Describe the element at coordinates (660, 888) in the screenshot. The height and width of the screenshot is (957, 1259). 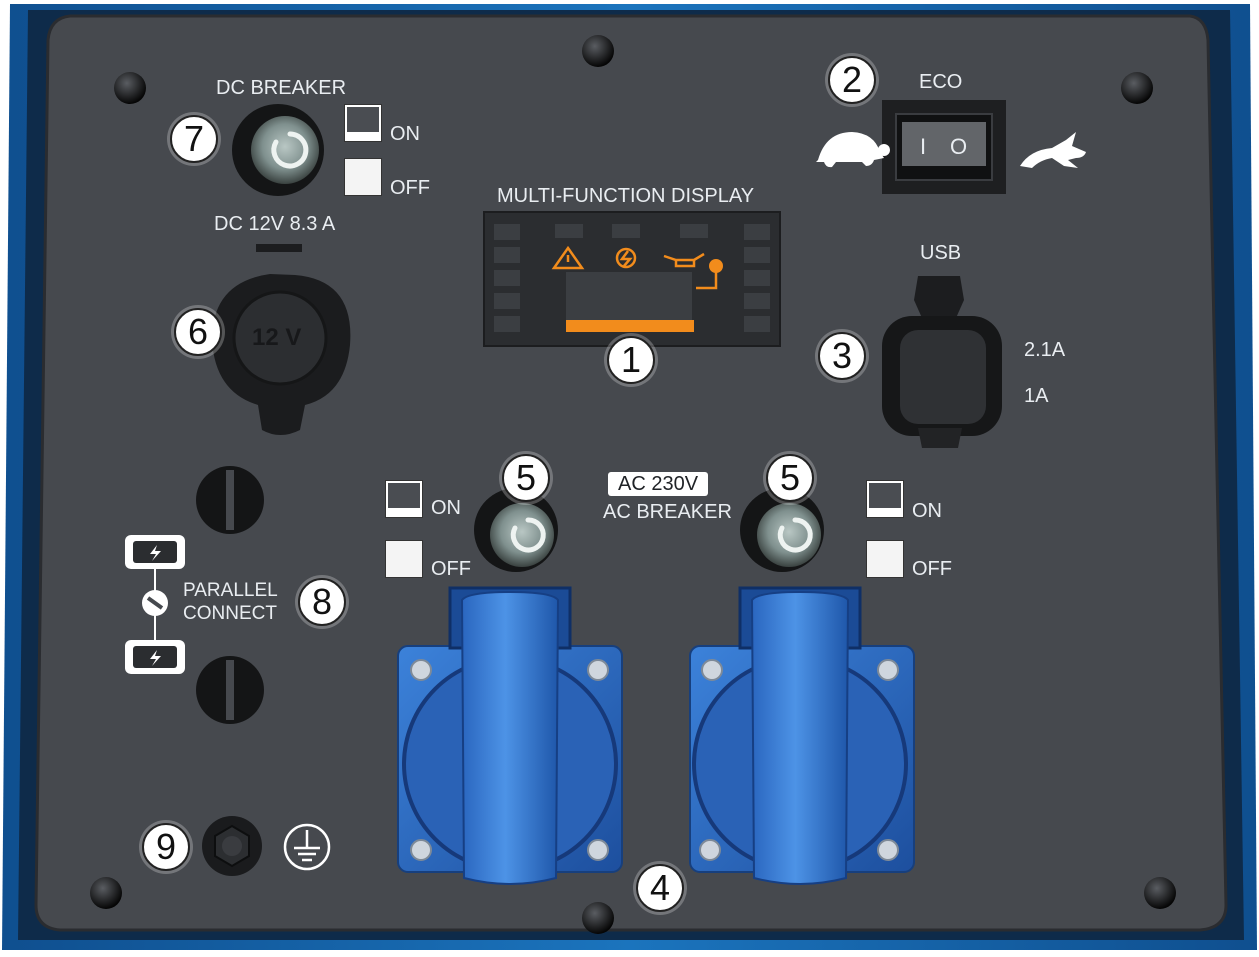
I see `callout-4: 4` at that location.